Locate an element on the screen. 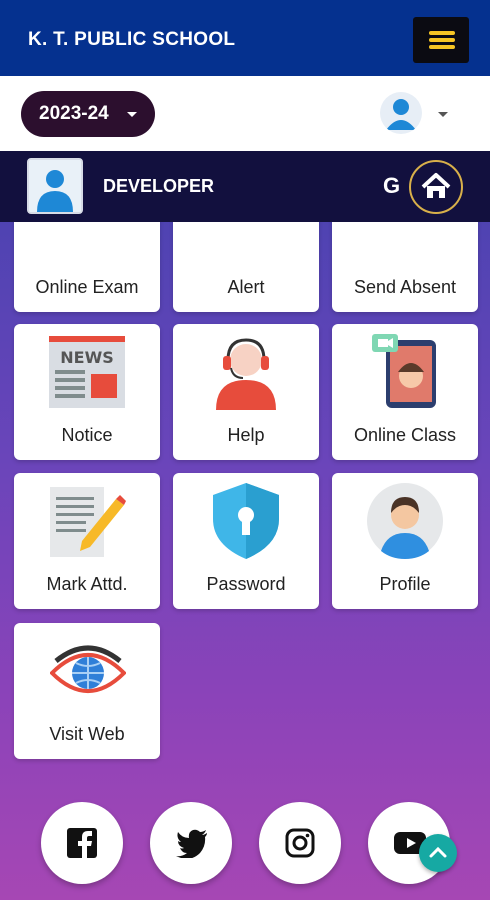  facebook-icon is located at coordinates (82, 843).